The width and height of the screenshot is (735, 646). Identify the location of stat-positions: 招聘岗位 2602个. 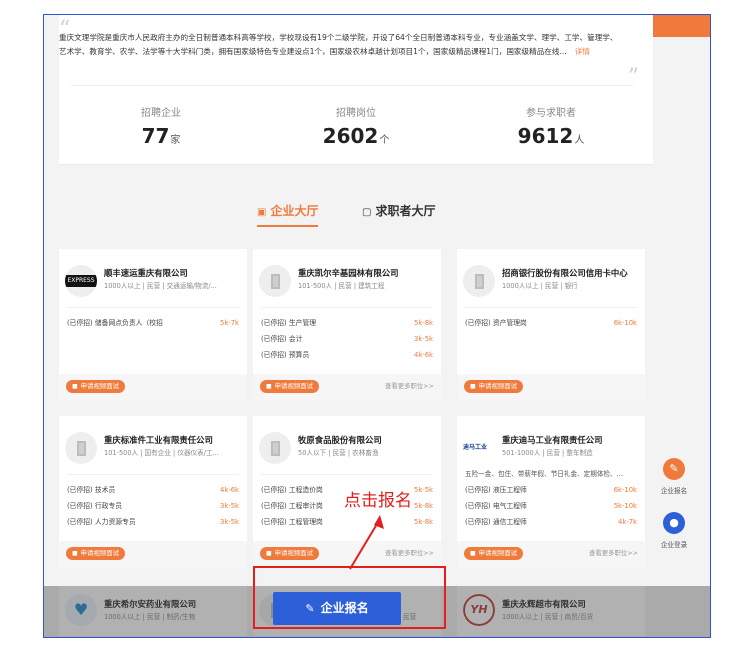
(356, 130).